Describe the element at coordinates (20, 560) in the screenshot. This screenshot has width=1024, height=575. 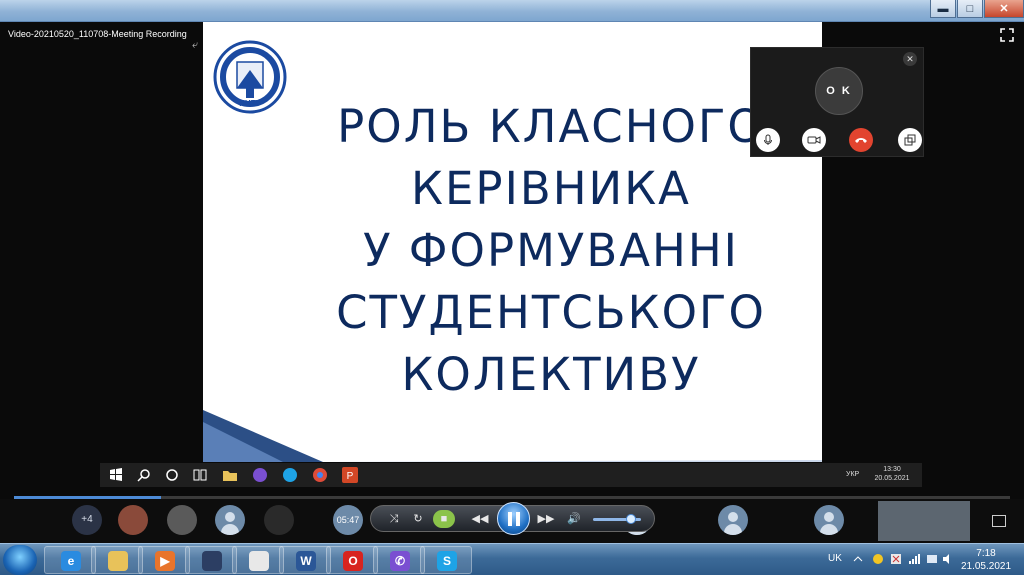
I see `start-button` at that location.